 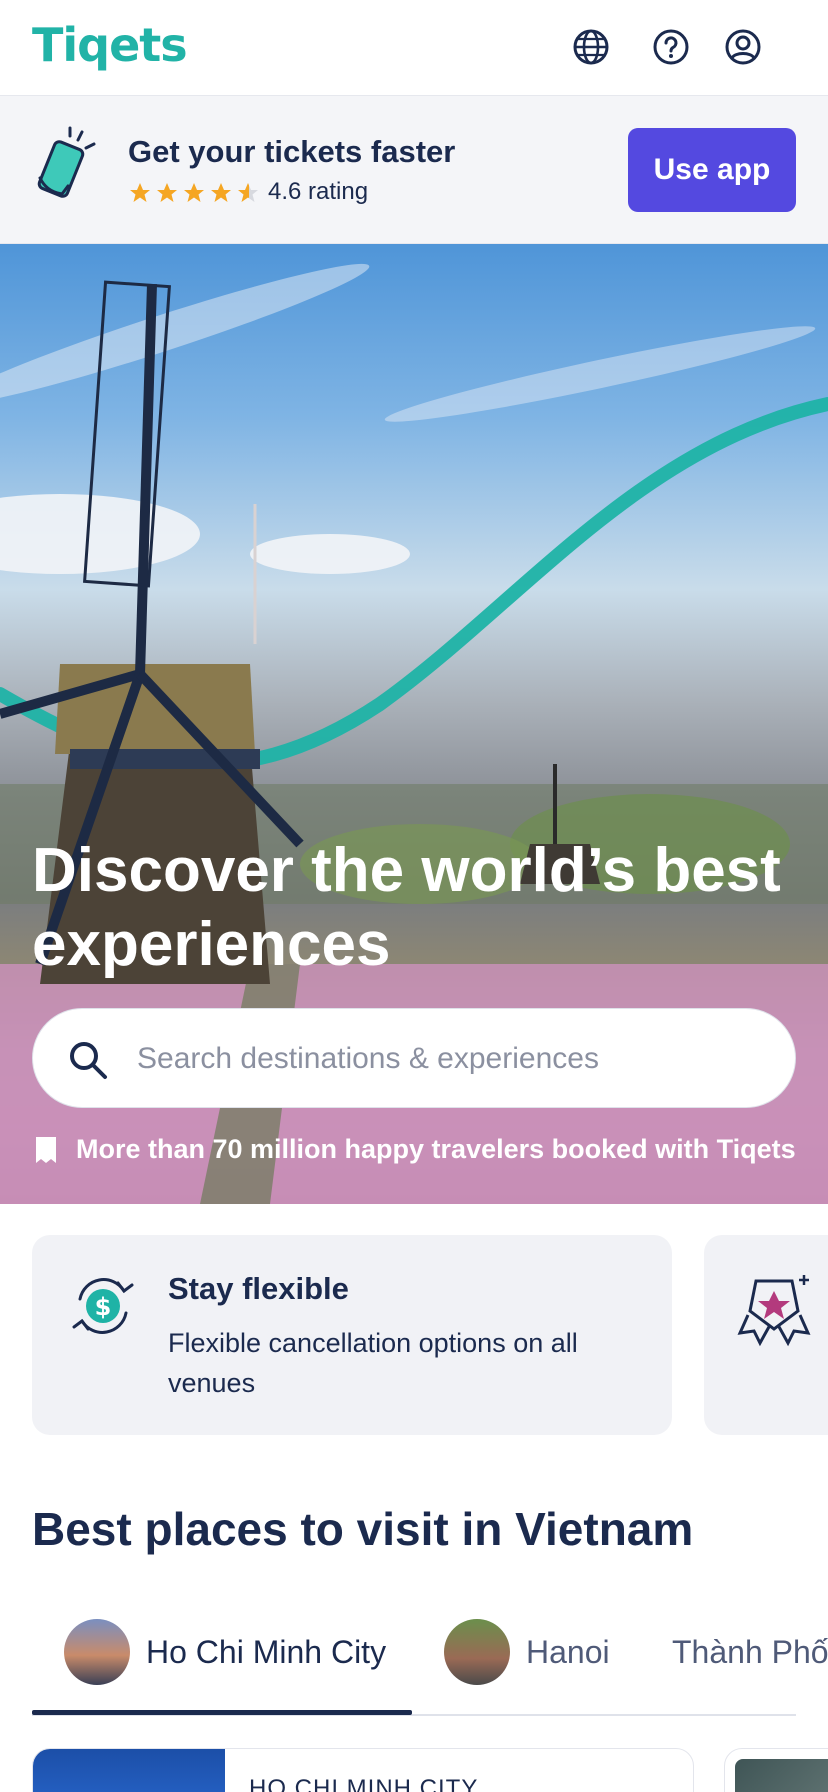 I want to click on city-card-next, so click(x=776, y=1770).